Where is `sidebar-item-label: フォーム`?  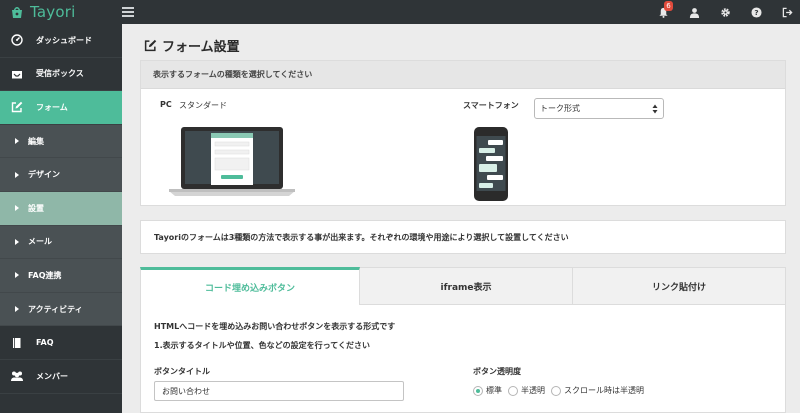 sidebar-item-label: フォーム is located at coordinates (52, 107).